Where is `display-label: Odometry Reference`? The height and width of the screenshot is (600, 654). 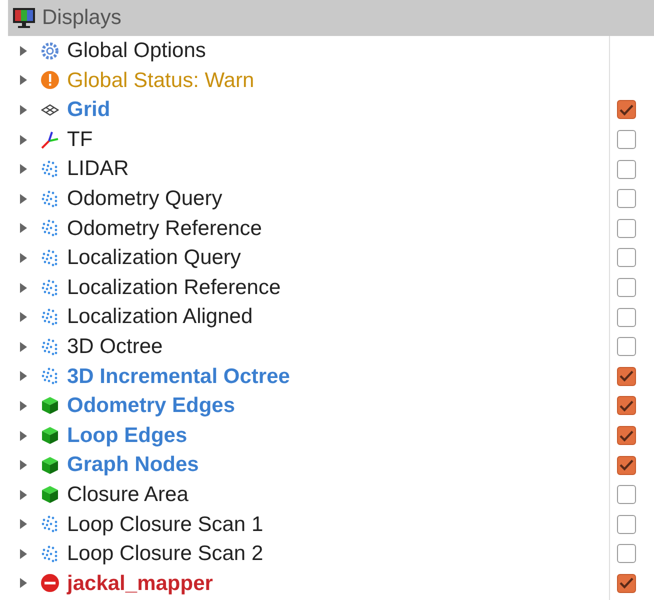
display-label: Odometry Reference is located at coordinates (164, 228).